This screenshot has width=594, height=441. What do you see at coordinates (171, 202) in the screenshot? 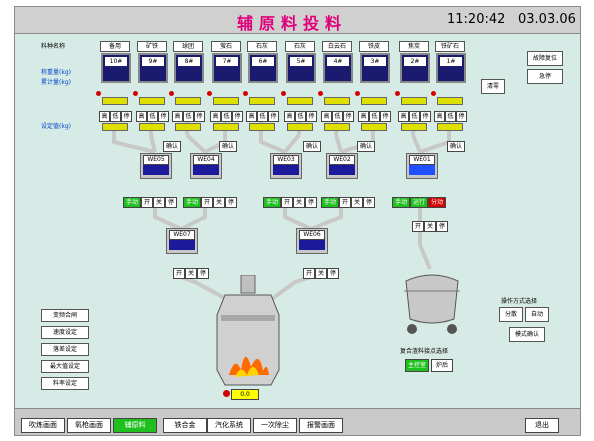
I see `stop-button-we05: 停` at bounding box center [171, 202].